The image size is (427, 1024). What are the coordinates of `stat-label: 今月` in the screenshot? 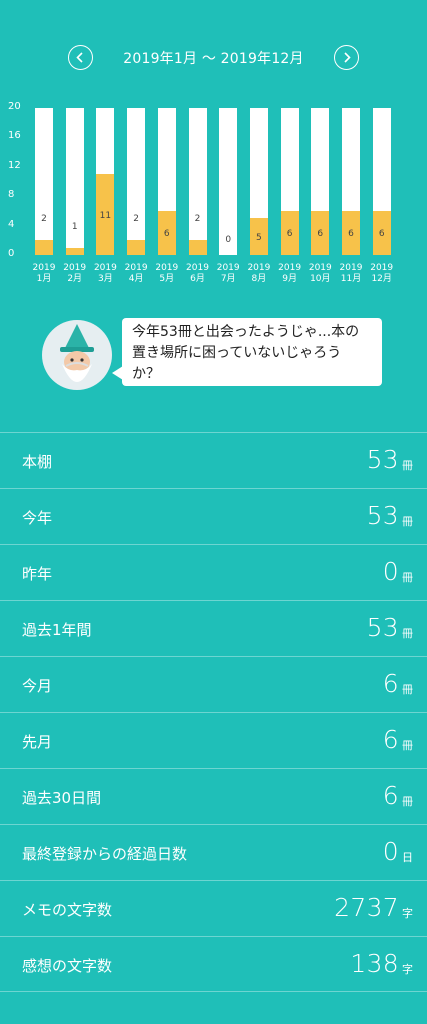 It's located at (37, 686).